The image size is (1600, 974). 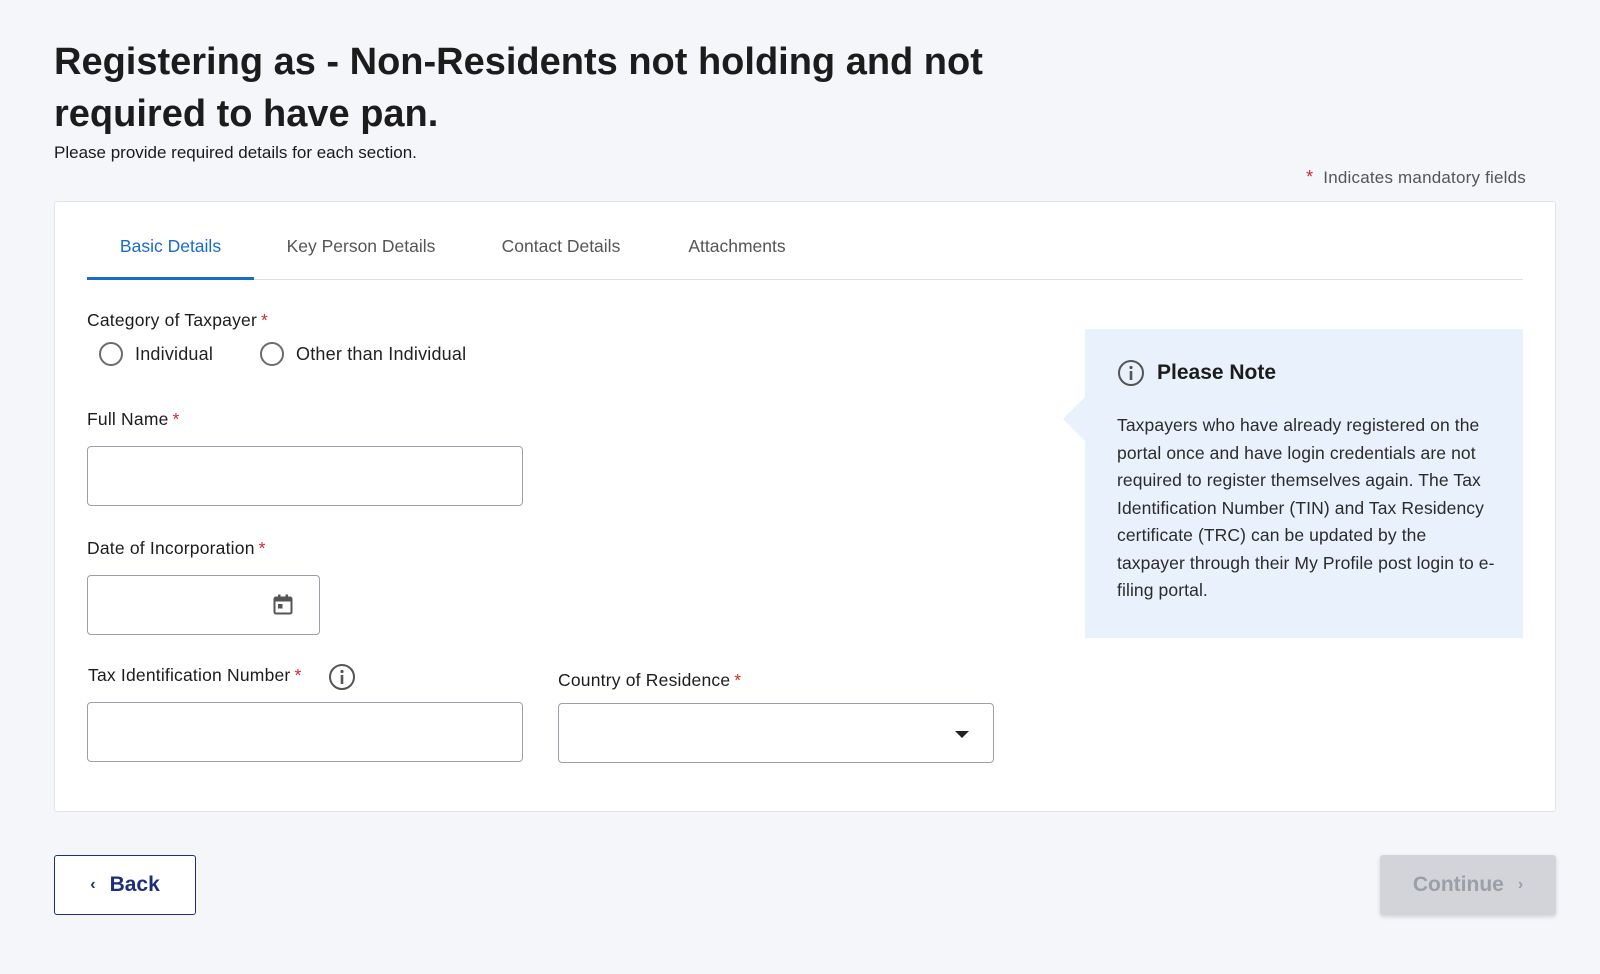 What do you see at coordinates (171, 548) in the screenshot?
I see `date-label-text: Date of Incorporation` at bounding box center [171, 548].